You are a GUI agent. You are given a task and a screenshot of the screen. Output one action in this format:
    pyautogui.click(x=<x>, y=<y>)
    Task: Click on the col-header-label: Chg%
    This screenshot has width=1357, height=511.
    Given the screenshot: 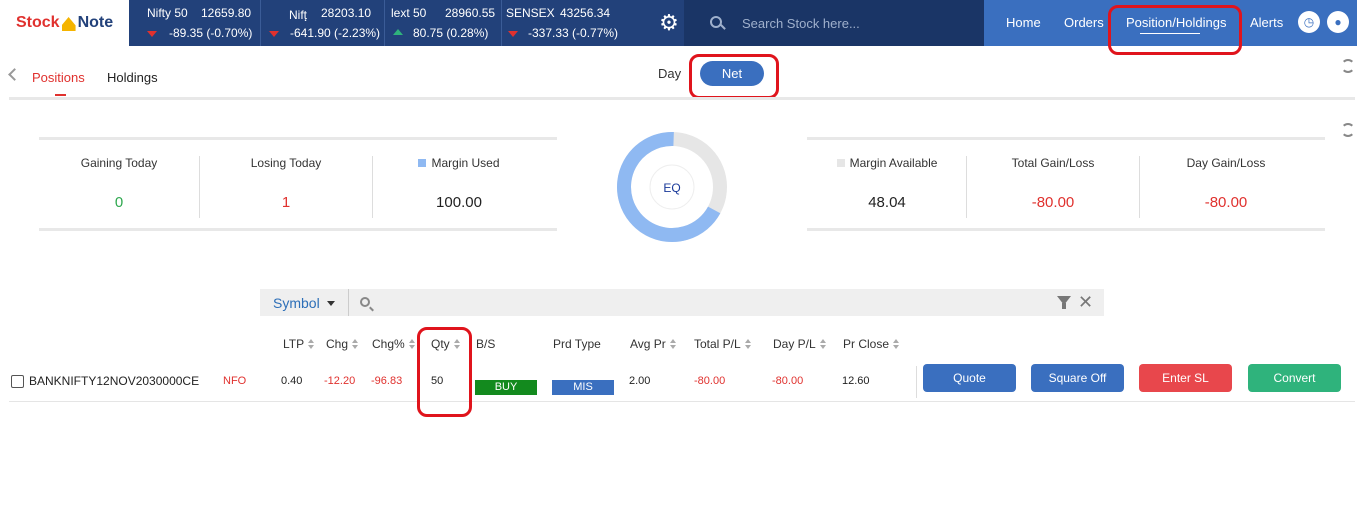 What is the action you would take?
    pyautogui.click(x=388, y=344)
    